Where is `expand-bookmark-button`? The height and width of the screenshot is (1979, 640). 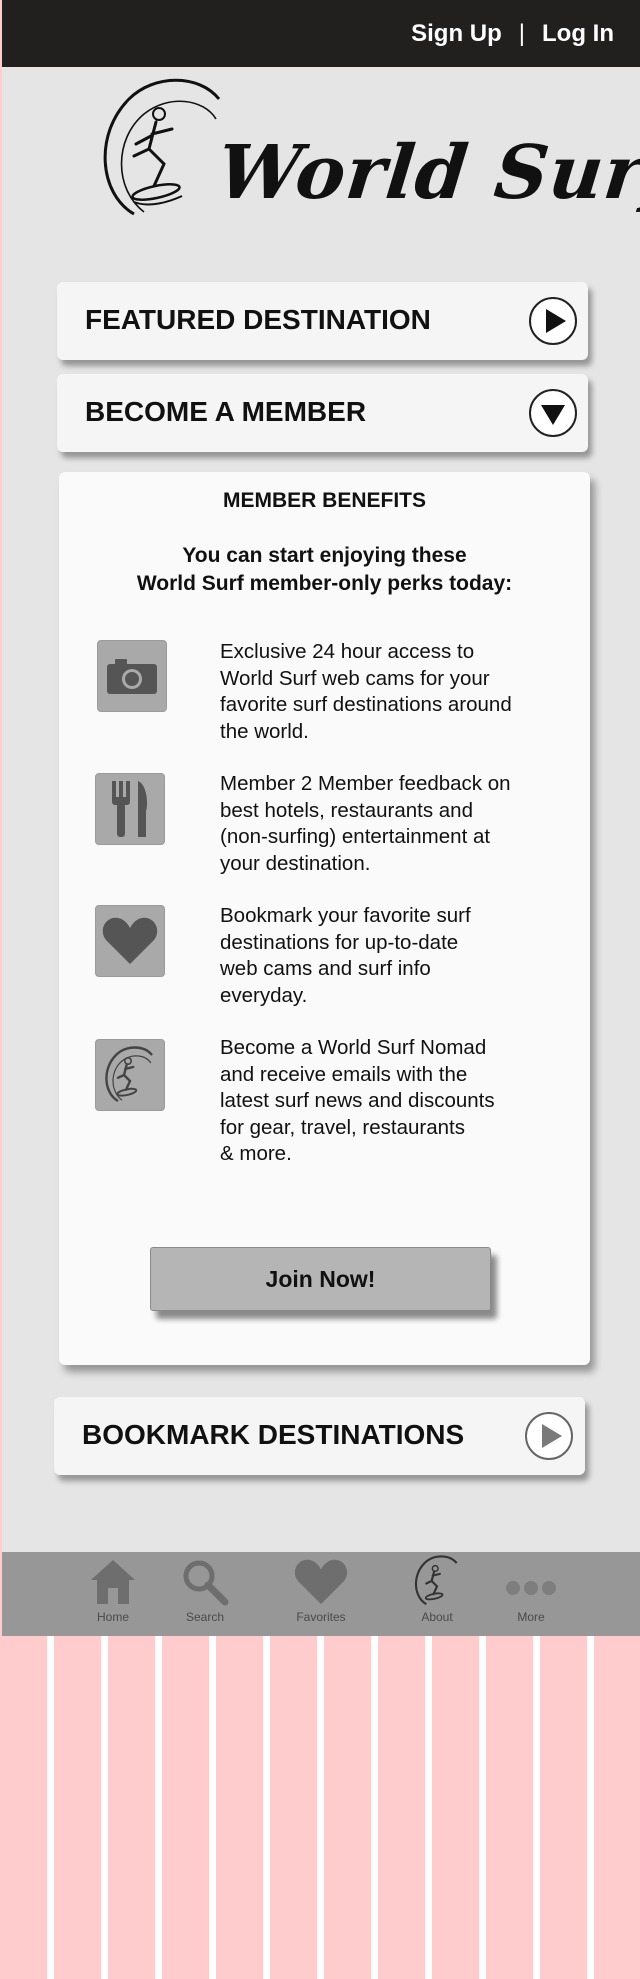
expand-bookmark-button is located at coordinates (549, 1436).